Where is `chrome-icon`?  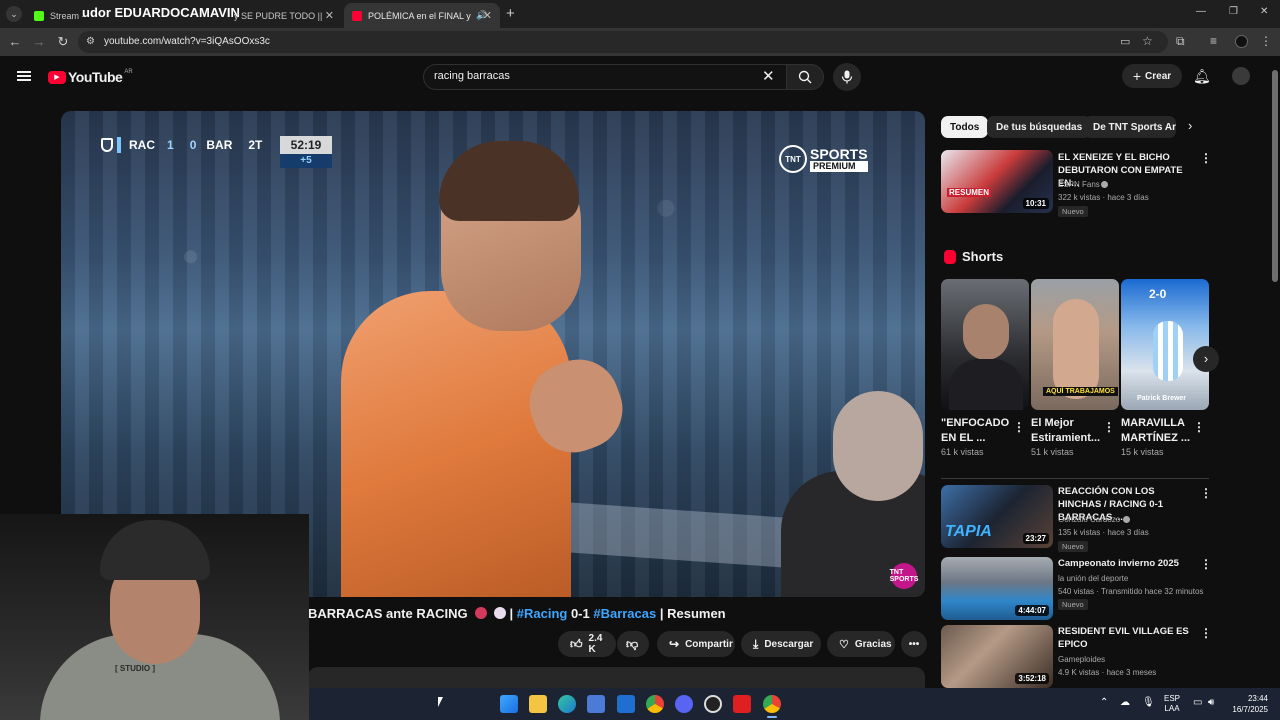 chrome-icon is located at coordinates (655, 704).